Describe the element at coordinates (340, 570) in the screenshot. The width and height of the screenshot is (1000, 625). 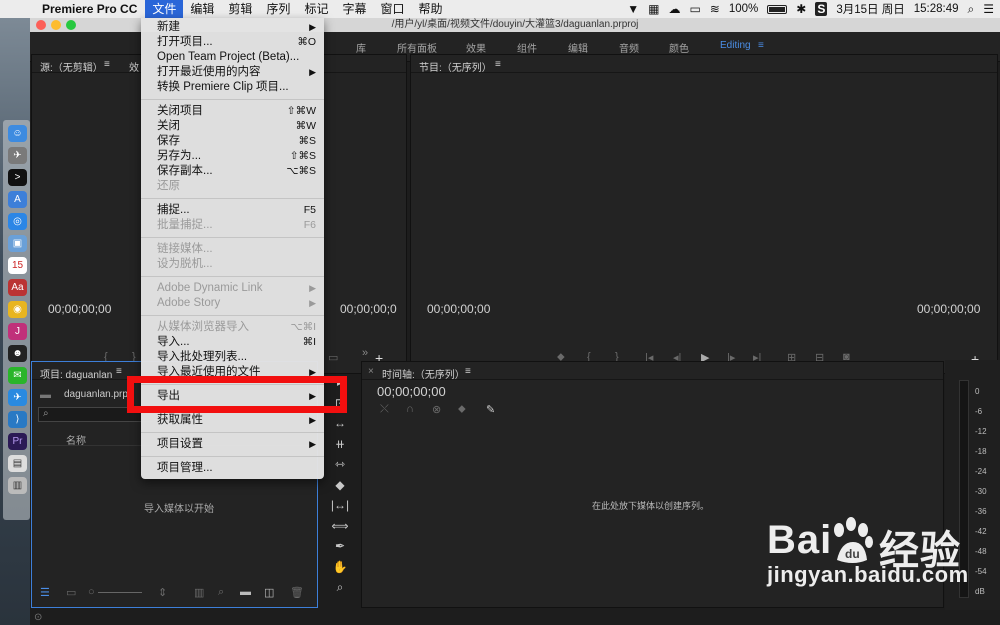
I see `hand-tool-icon: ✋` at that location.